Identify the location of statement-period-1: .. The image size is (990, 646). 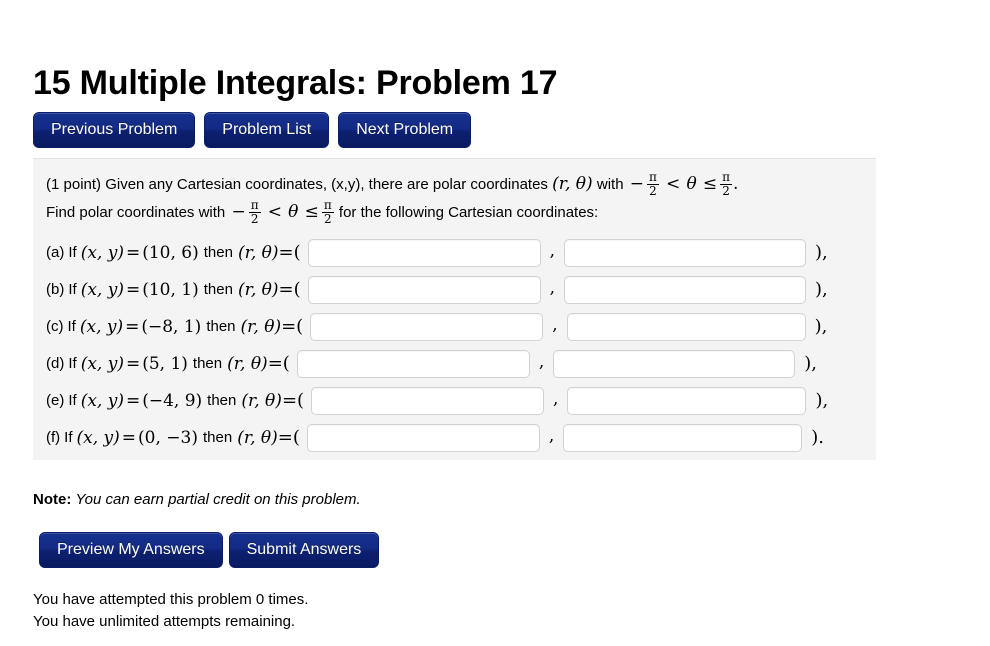
(736, 184).